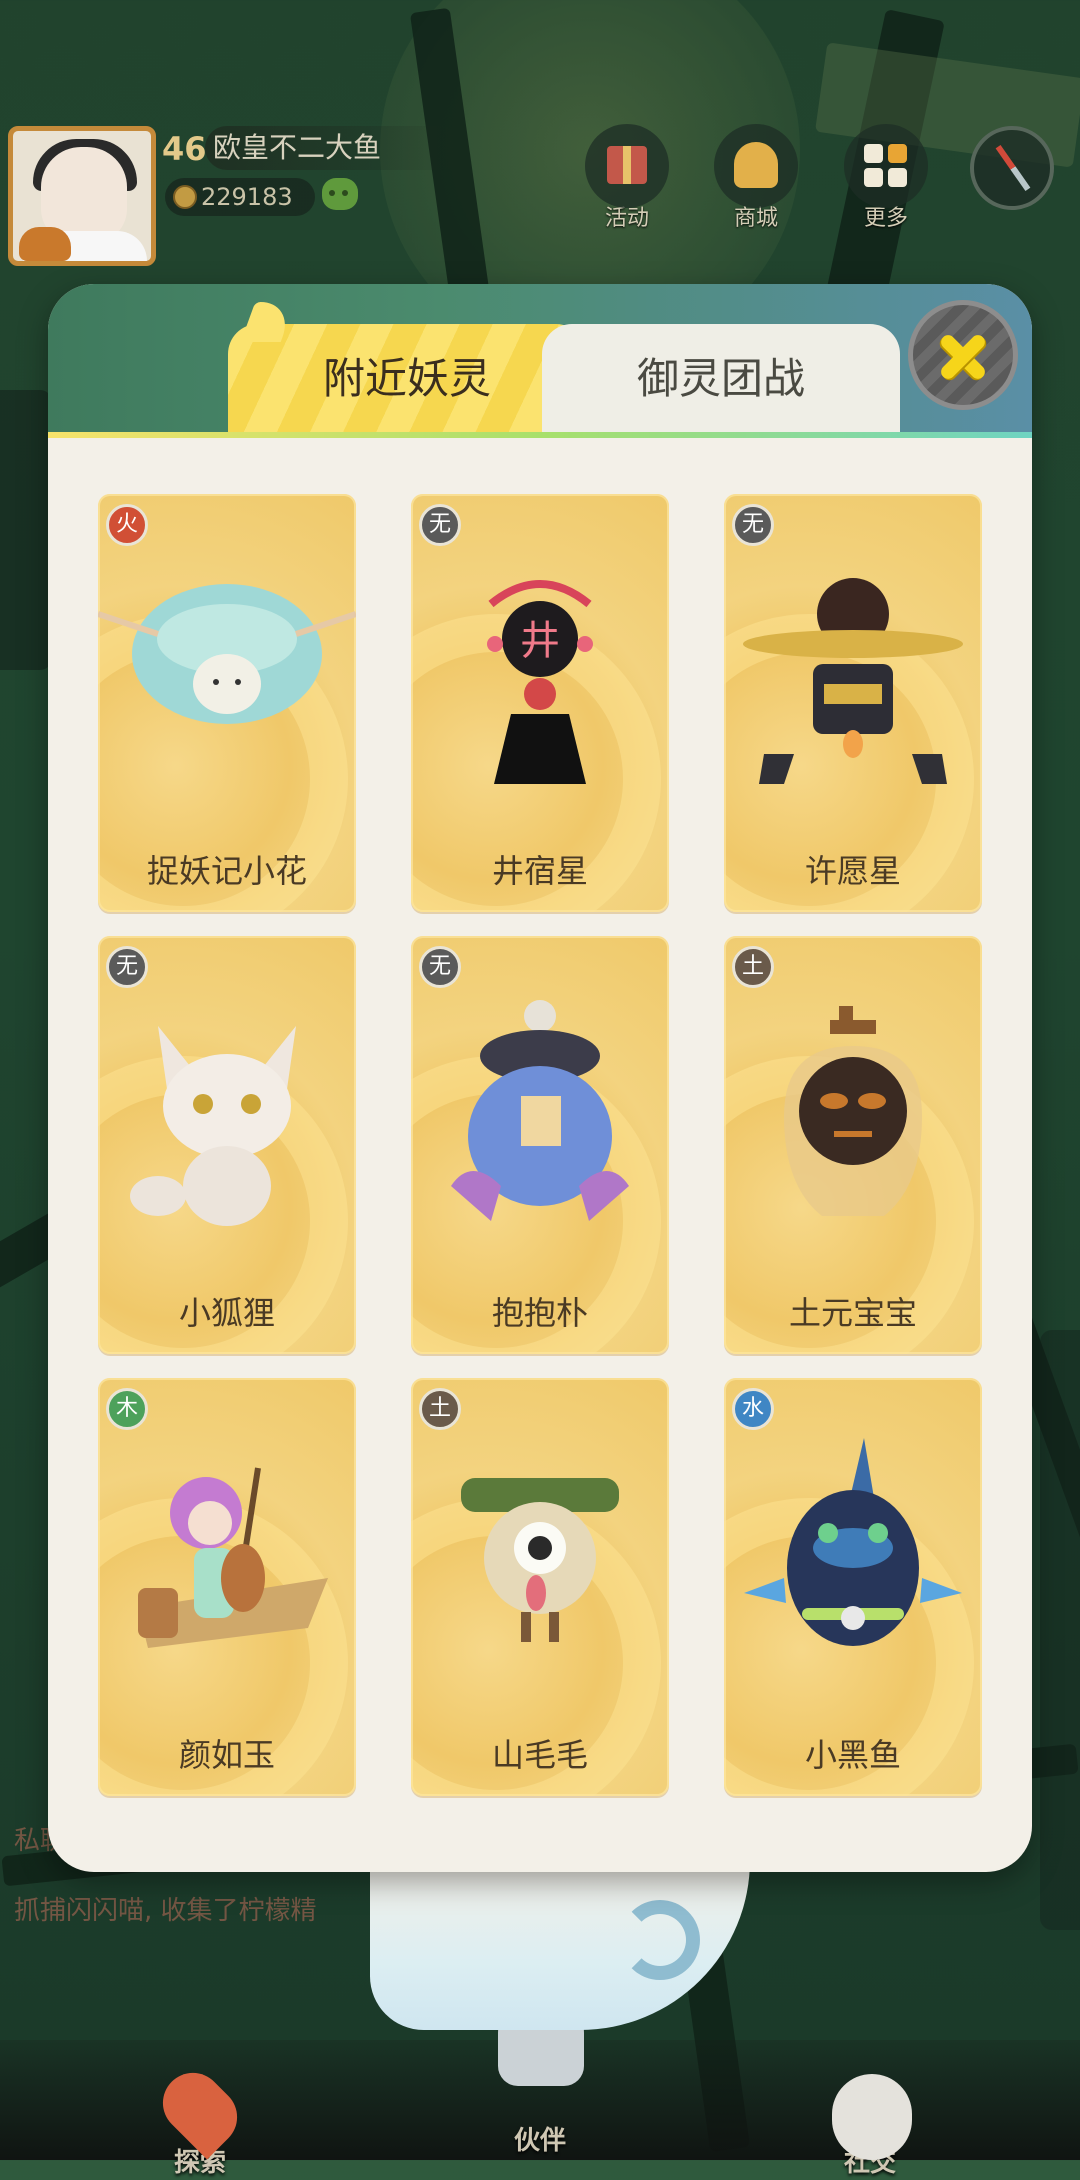 Image resolution: width=1080 pixels, height=2180 pixels. I want to click on coin-amount: 229183, so click(247, 197).